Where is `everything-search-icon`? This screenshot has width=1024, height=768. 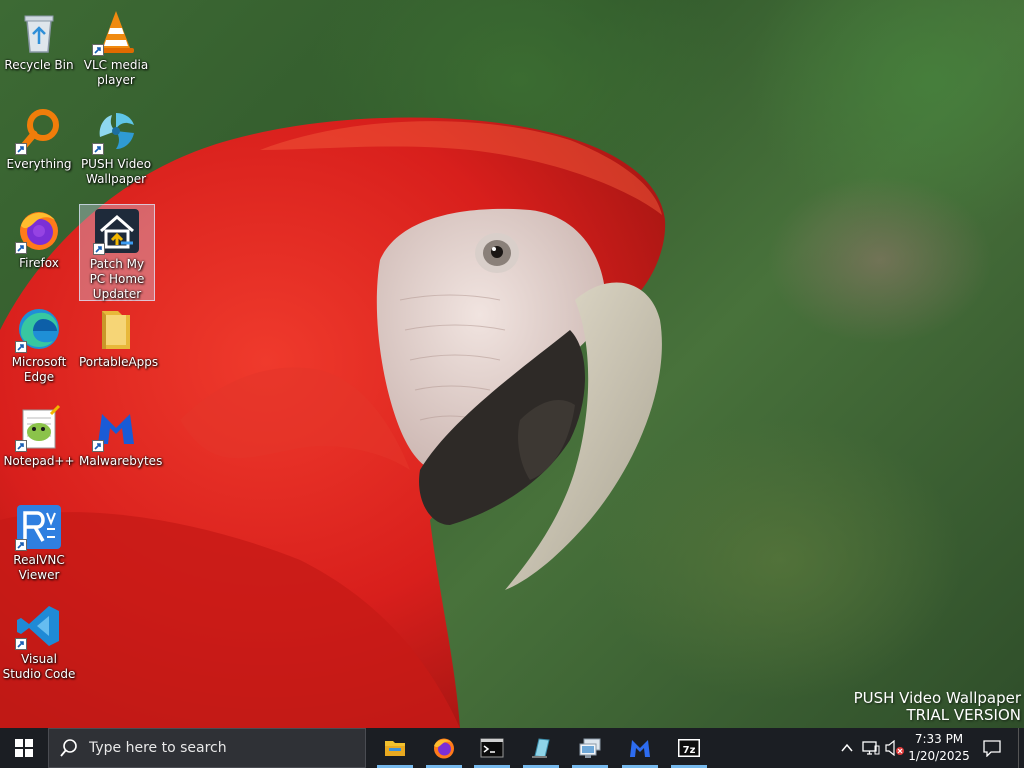
everything-search-icon is located at coordinates (39, 131).